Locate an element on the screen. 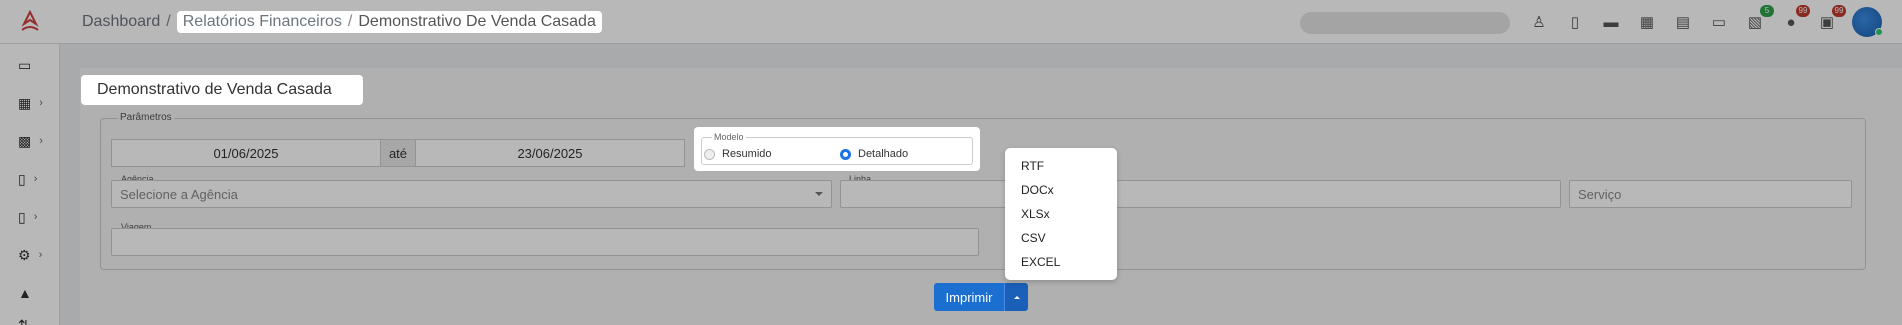 This screenshot has width=1902, height=325. radio-resumido-label: Resumido is located at coordinates (747, 154).